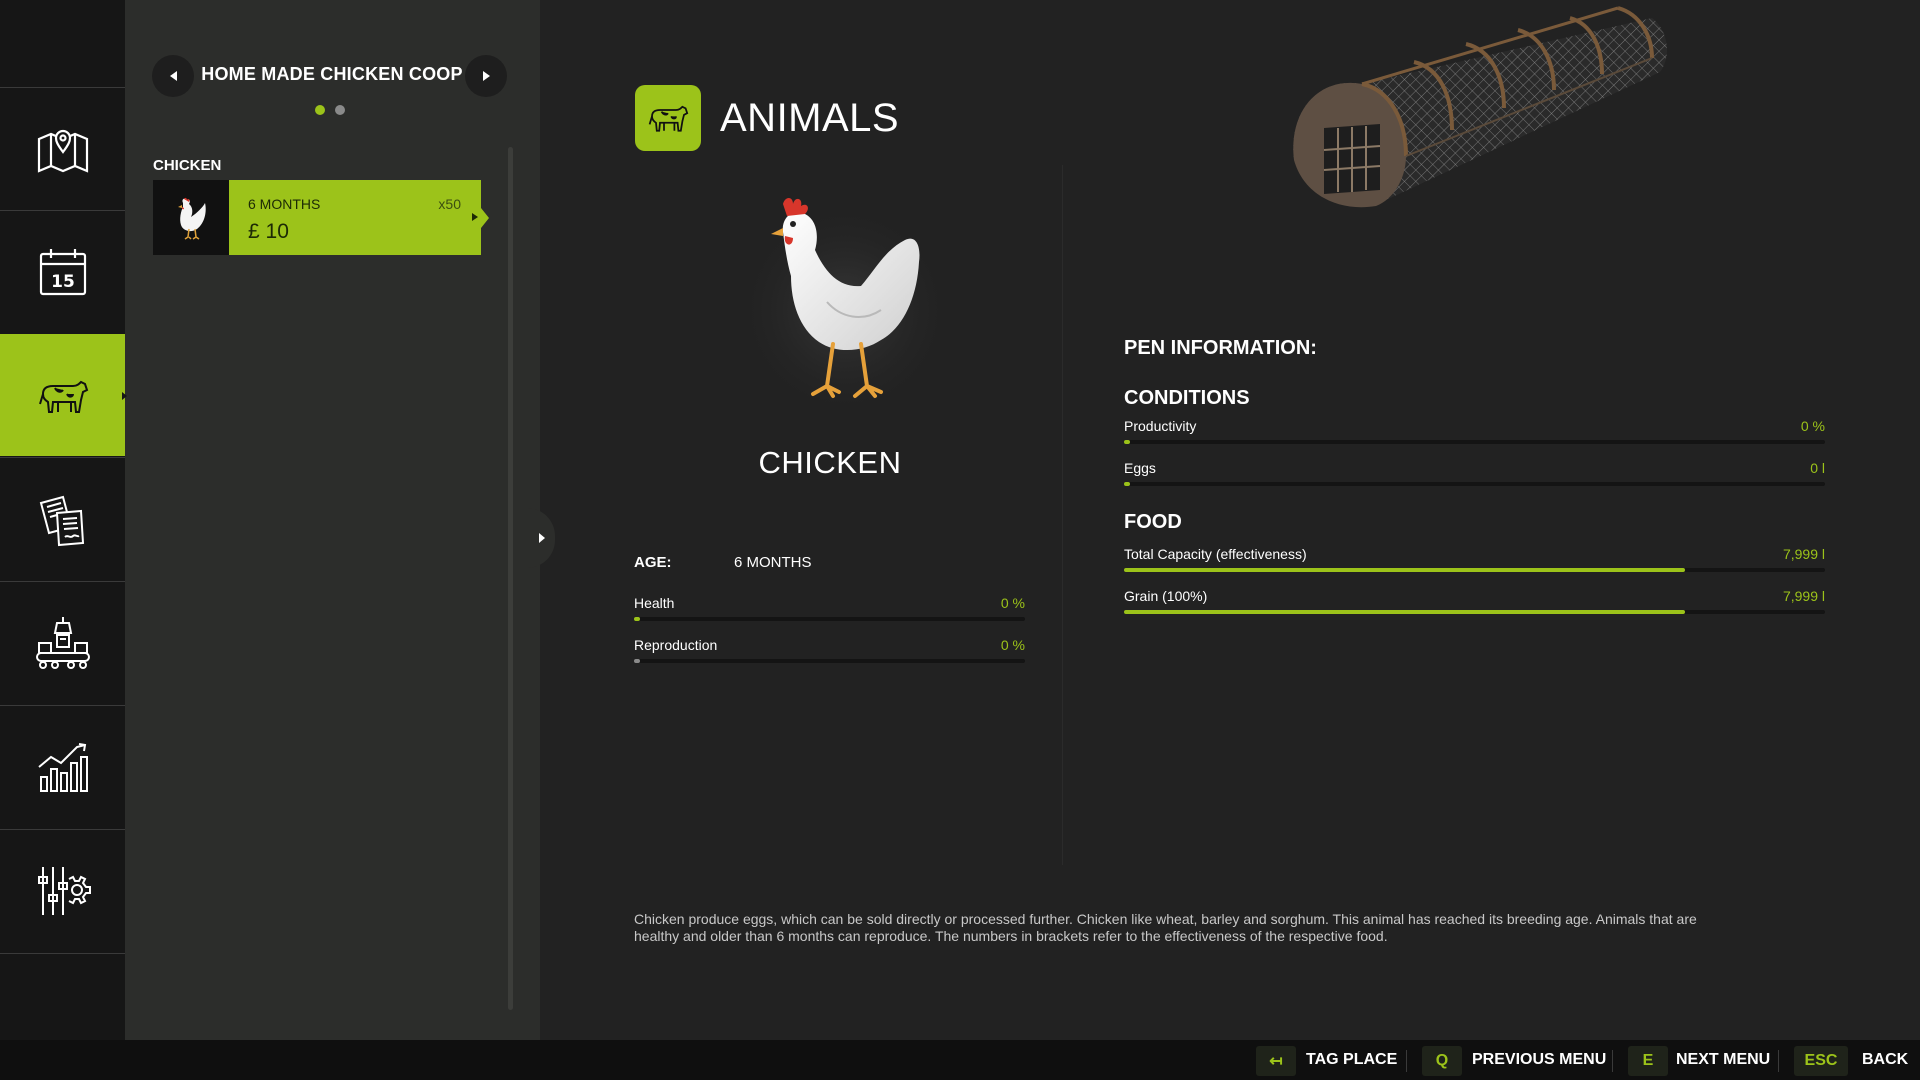 Image resolution: width=1920 pixels, height=1080 pixels. Describe the element at coordinates (1276, 1061) in the screenshot. I see `tag-place-key: ↤` at that location.